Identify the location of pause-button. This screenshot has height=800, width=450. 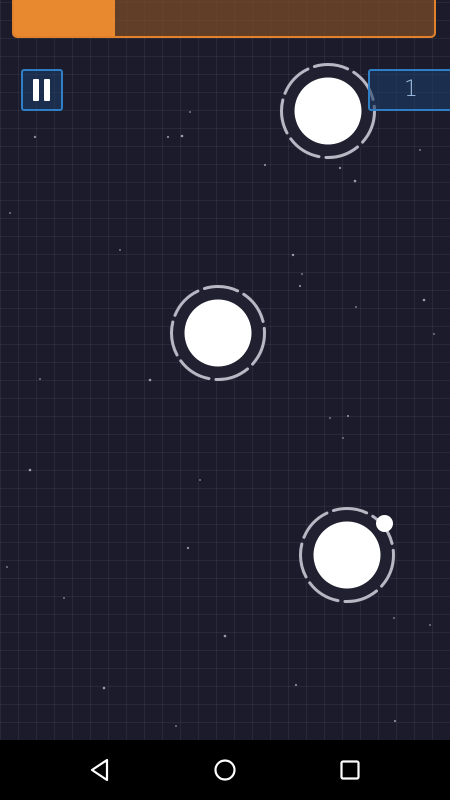
(42, 90).